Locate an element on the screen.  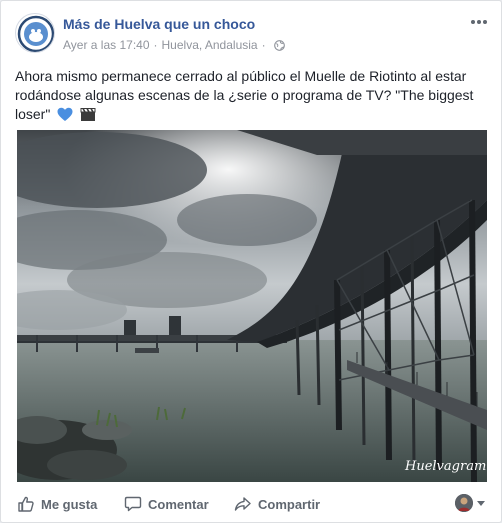
comment-label: Comentar is located at coordinates (178, 504).